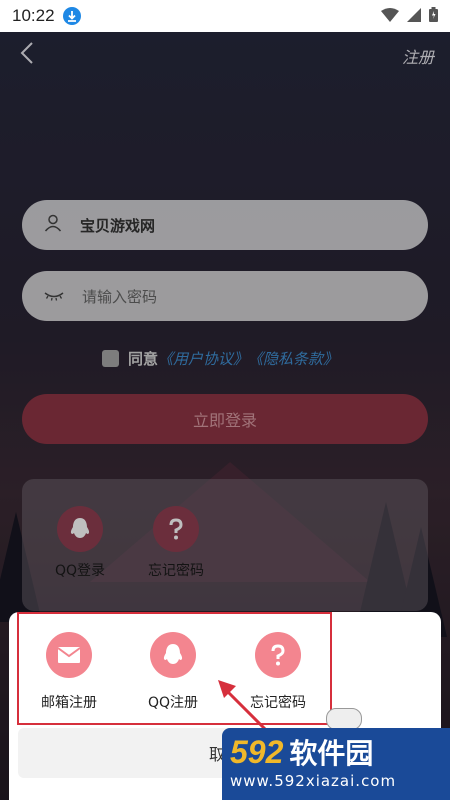 This screenshot has height=800, width=450. Describe the element at coordinates (331, 753) in the screenshot. I see `watermark-brand: 软件园` at that location.